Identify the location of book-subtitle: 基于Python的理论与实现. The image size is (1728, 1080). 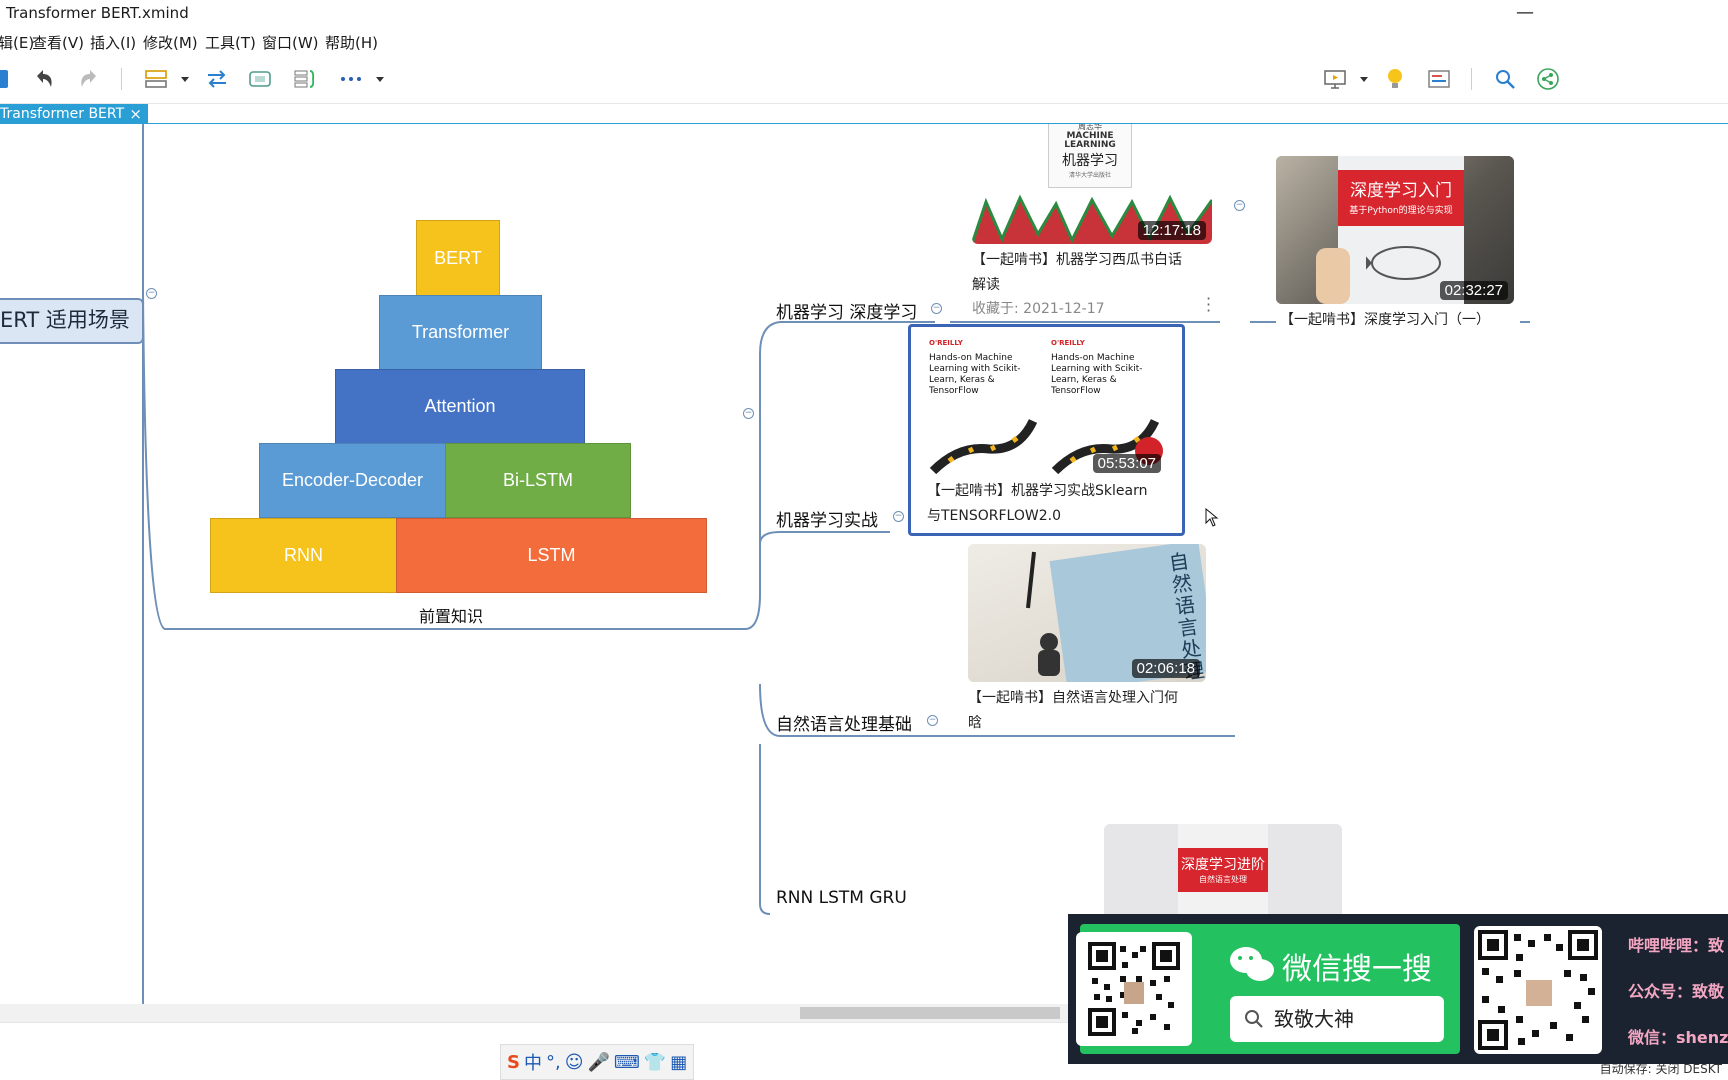
(1401, 211).